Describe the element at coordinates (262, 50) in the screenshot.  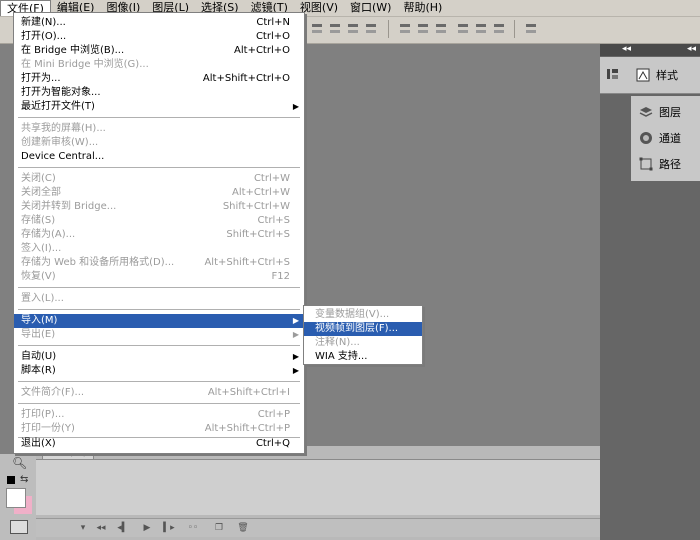
I see `menu-item-shortcut: Alt+Ctrl+O` at that location.